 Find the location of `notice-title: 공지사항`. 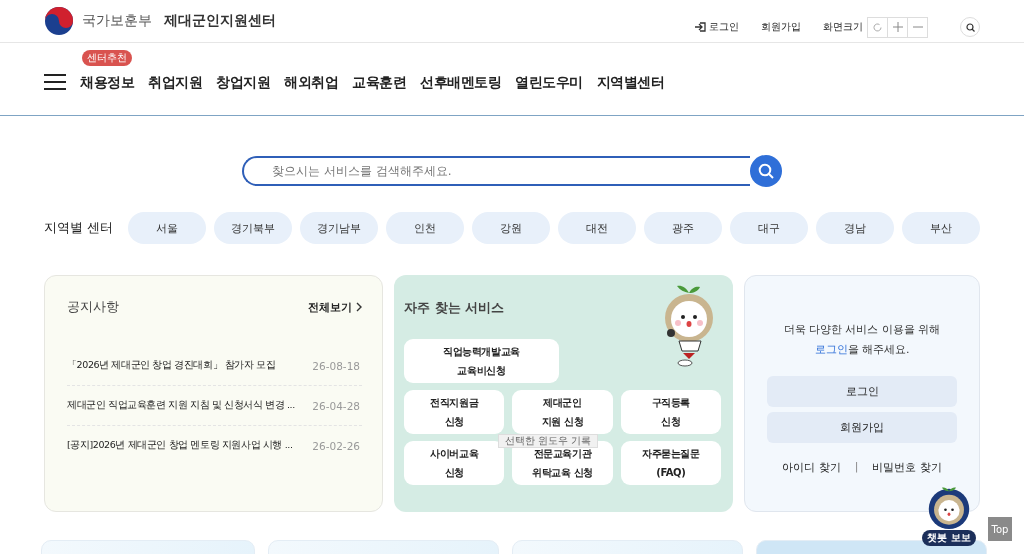

notice-title: 공지사항 is located at coordinates (93, 307).